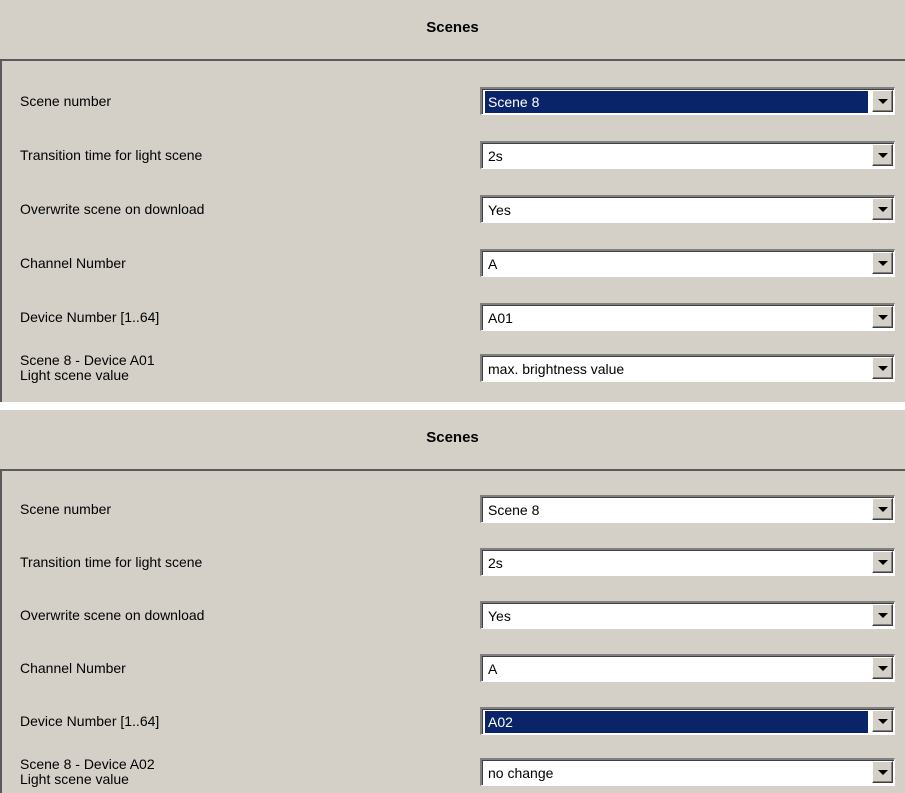 This screenshot has height=793, width=905. Describe the element at coordinates (676, 722) in the screenshot. I see `device-number-value: A02` at that location.